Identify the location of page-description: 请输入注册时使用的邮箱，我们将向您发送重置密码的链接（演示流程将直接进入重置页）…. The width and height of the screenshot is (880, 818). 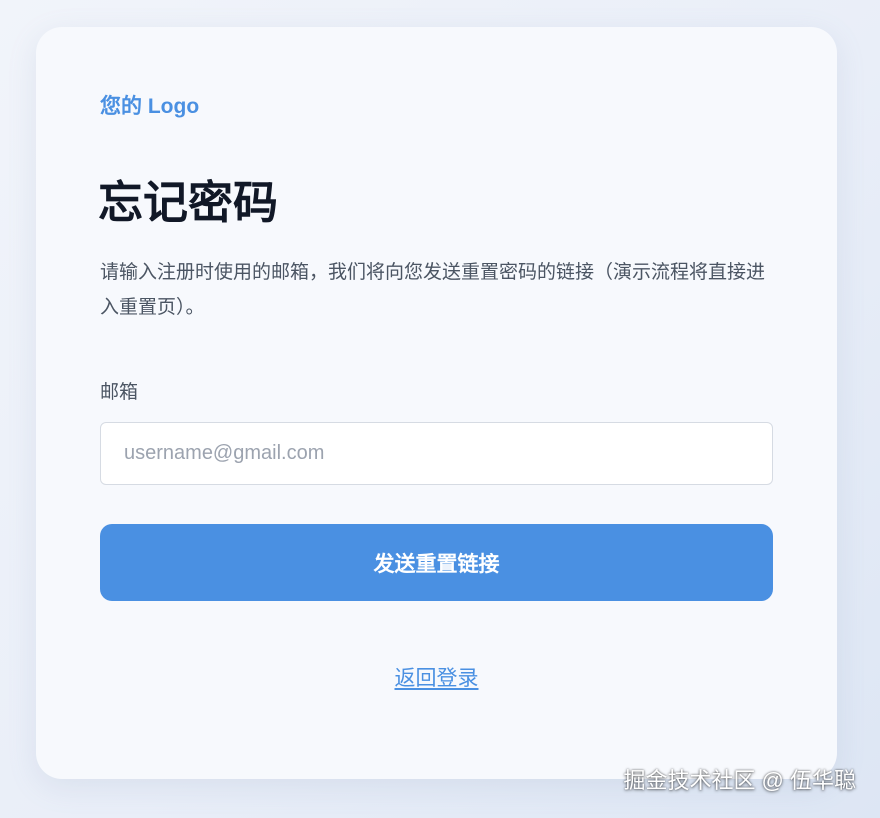
(433, 290).